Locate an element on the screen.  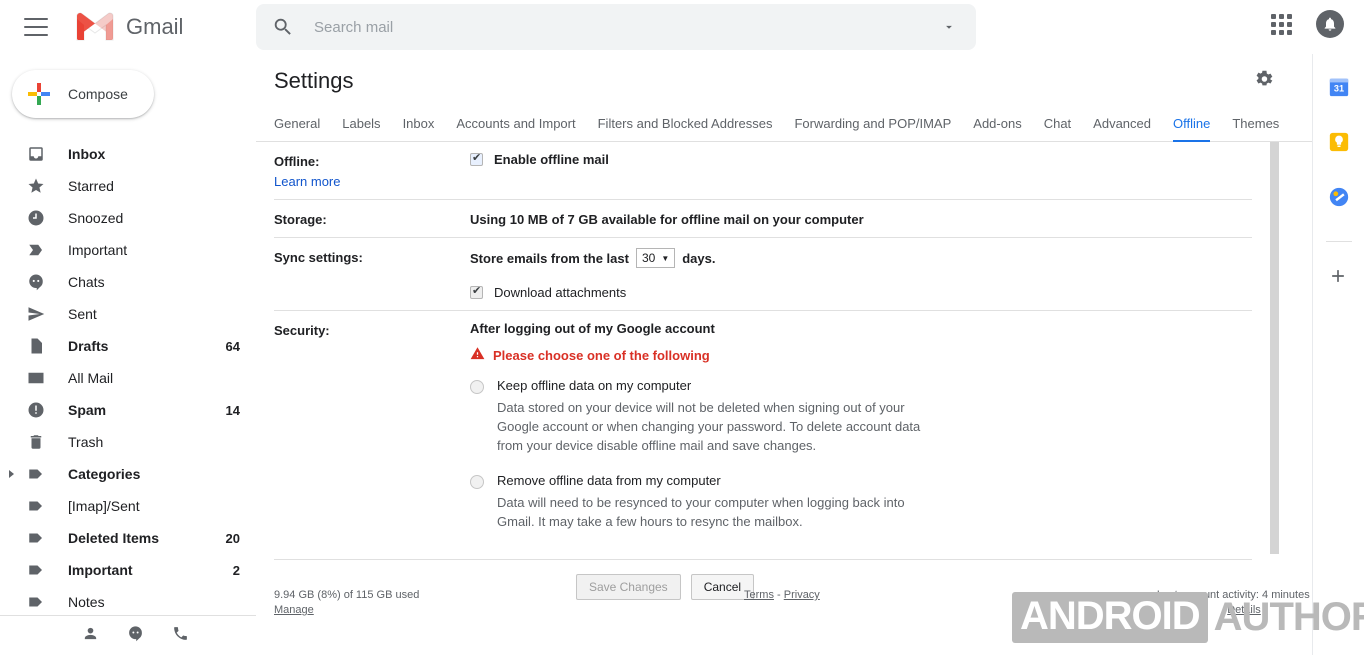
sidebar-item-starred: Starred is located at coordinates (128, 186).